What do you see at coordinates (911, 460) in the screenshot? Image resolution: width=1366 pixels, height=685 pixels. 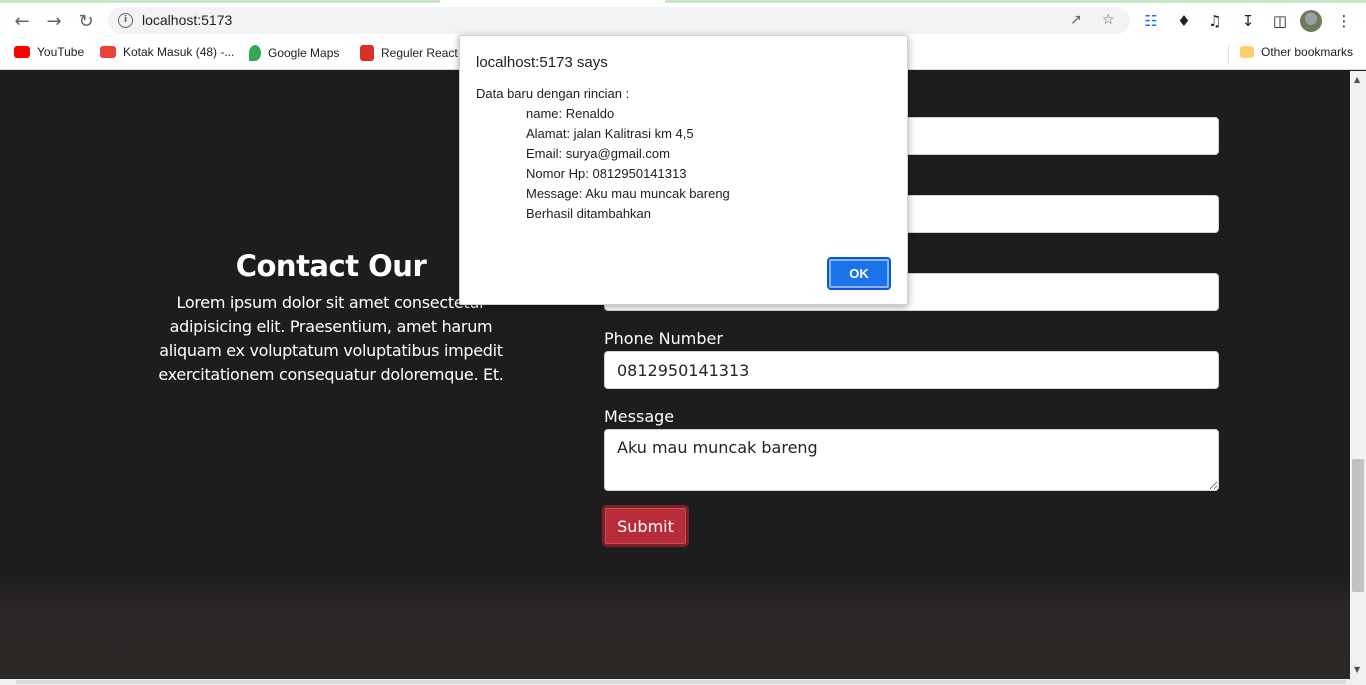 I see `message-field: Aku mau muncak bareng` at bounding box center [911, 460].